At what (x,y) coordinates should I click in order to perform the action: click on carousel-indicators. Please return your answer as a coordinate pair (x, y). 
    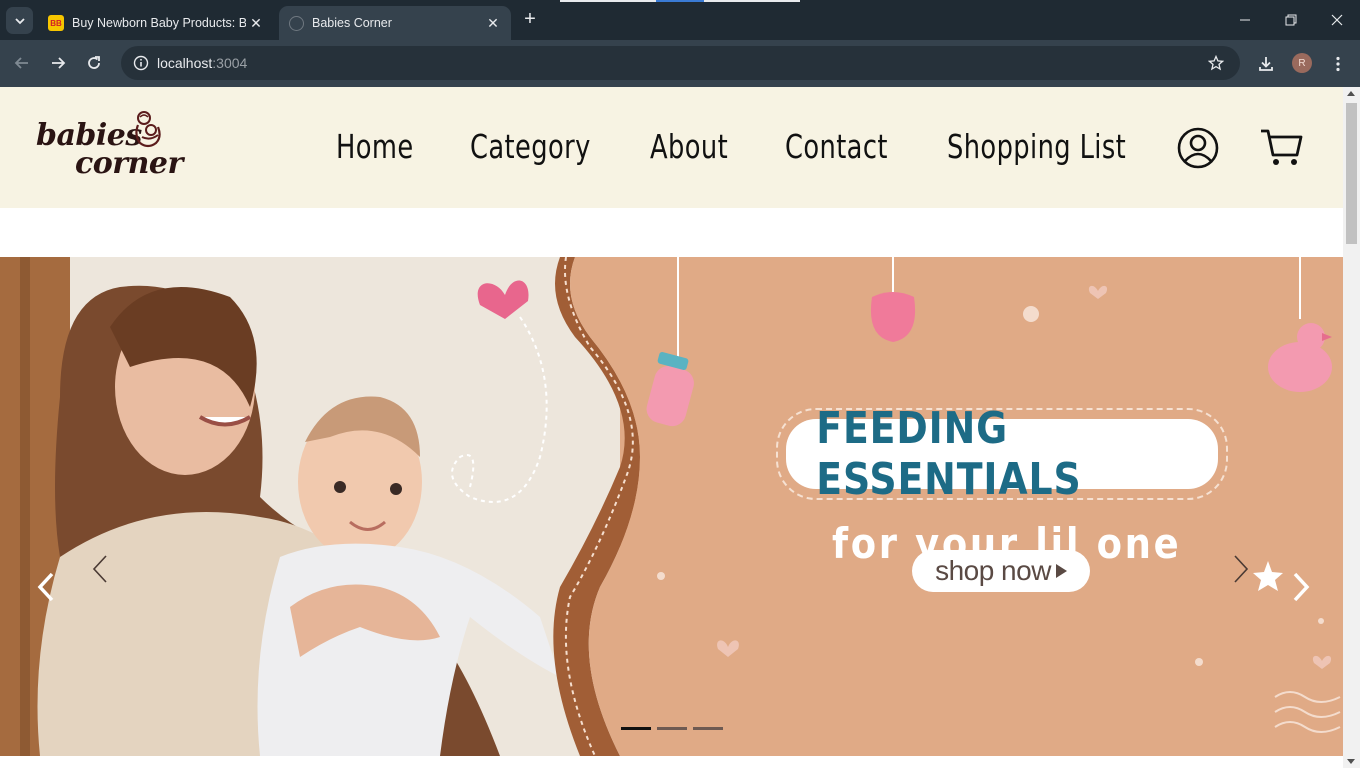
    Looking at the image, I should click on (672, 728).